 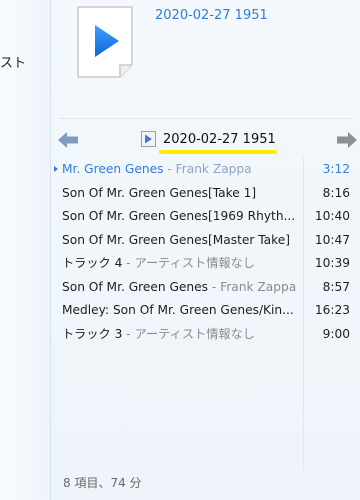 I want to click on track-duration: 16:23, so click(x=332, y=310).